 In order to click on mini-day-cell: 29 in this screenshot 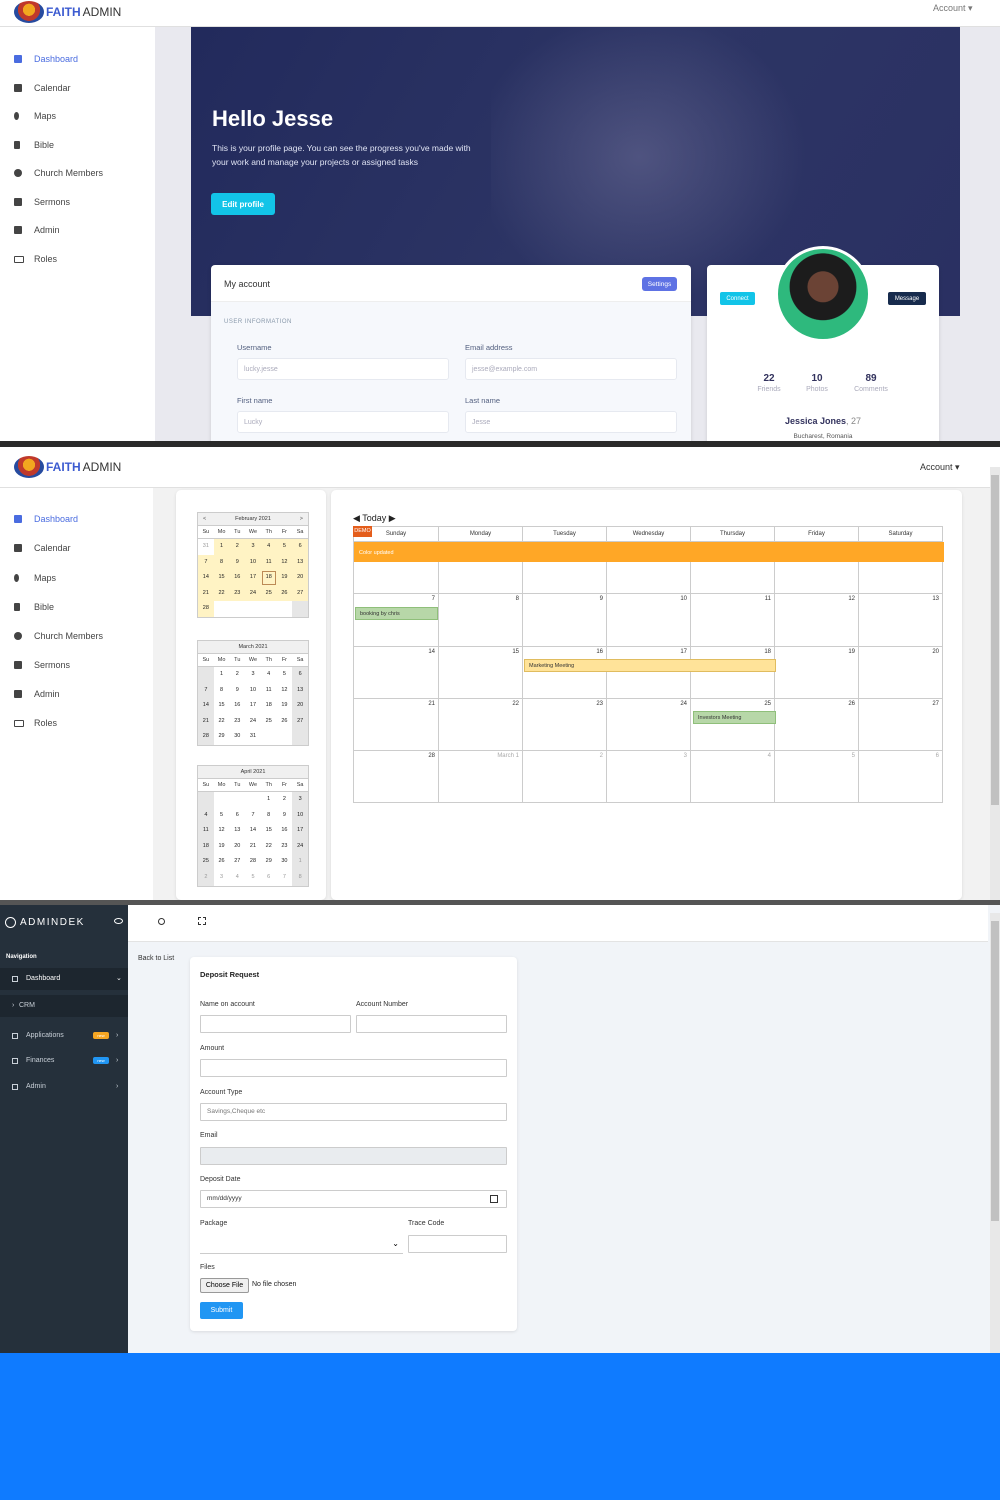, I will do `click(222, 737)`.